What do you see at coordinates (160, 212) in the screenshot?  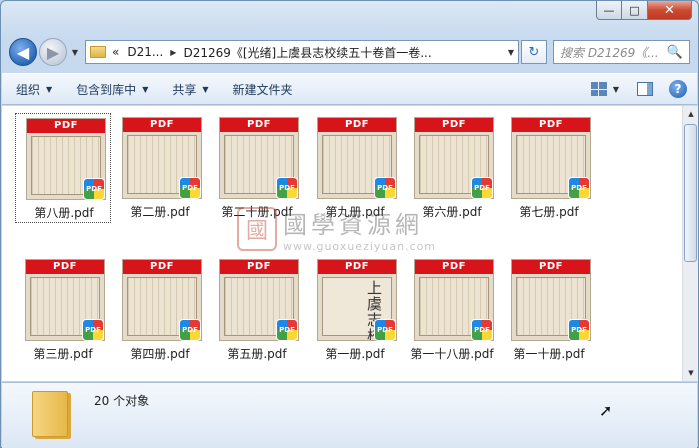 I see `file-name: 第二册.pdf` at bounding box center [160, 212].